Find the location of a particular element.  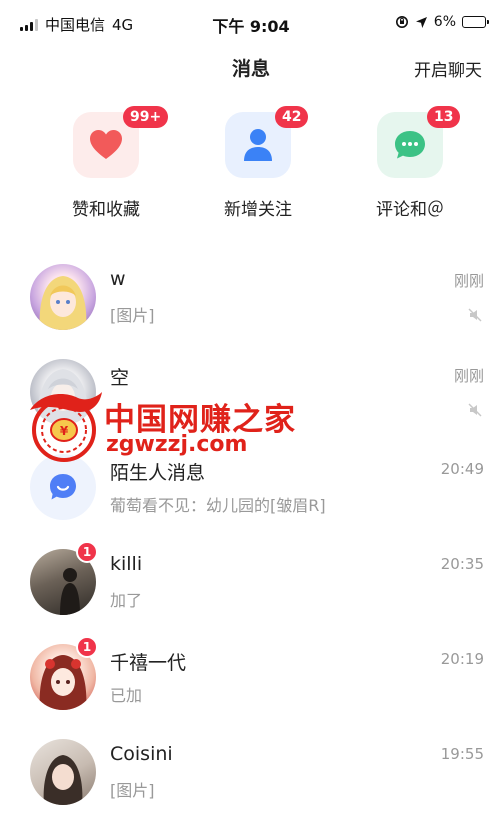

followers-badge: 42 is located at coordinates (292, 117).